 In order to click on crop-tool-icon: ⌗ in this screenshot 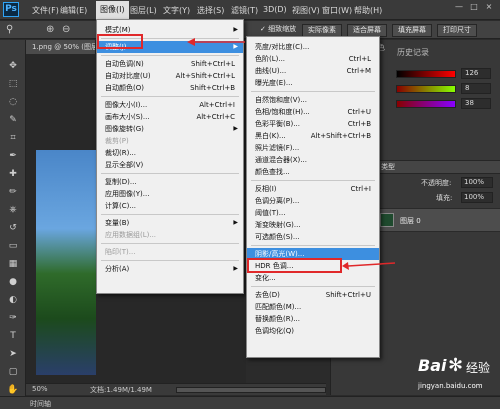, I will do `click(13, 138)`.